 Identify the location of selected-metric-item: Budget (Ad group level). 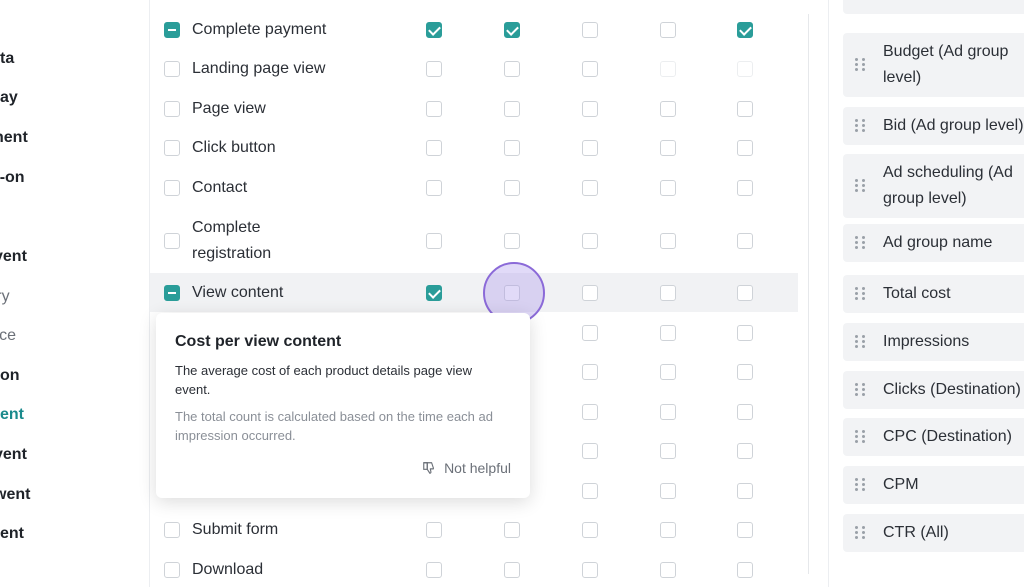
(933, 65).